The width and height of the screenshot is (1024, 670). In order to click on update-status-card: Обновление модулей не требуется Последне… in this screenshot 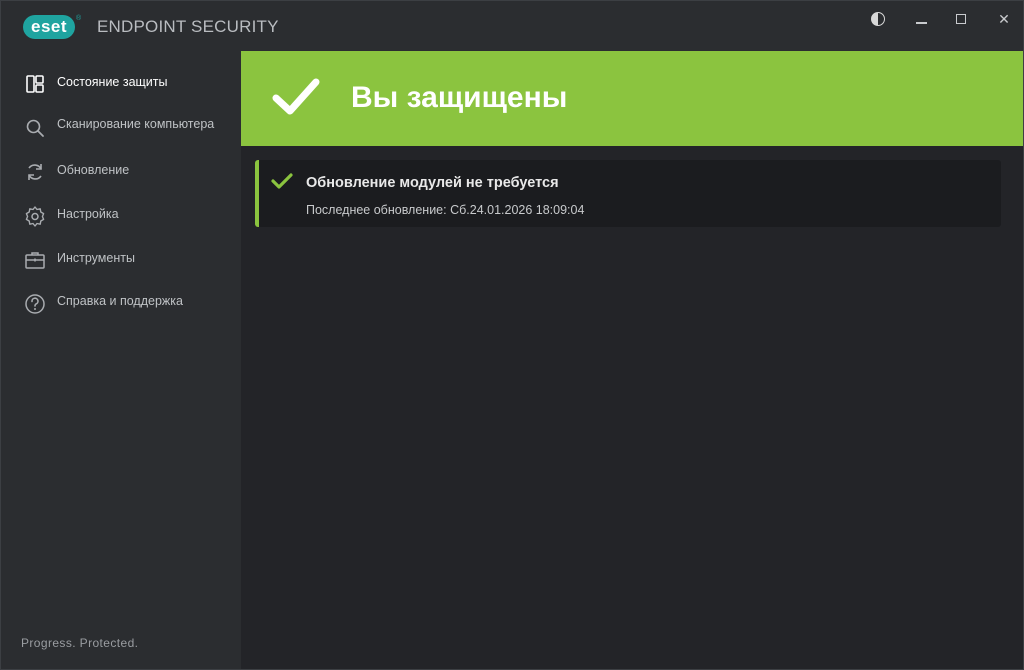, I will do `click(628, 193)`.